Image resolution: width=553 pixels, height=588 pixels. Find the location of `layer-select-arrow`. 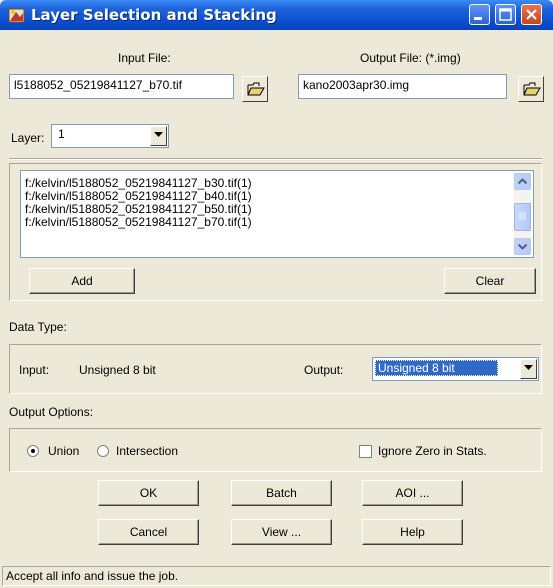

layer-select-arrow is located at coordinates (158, 136).